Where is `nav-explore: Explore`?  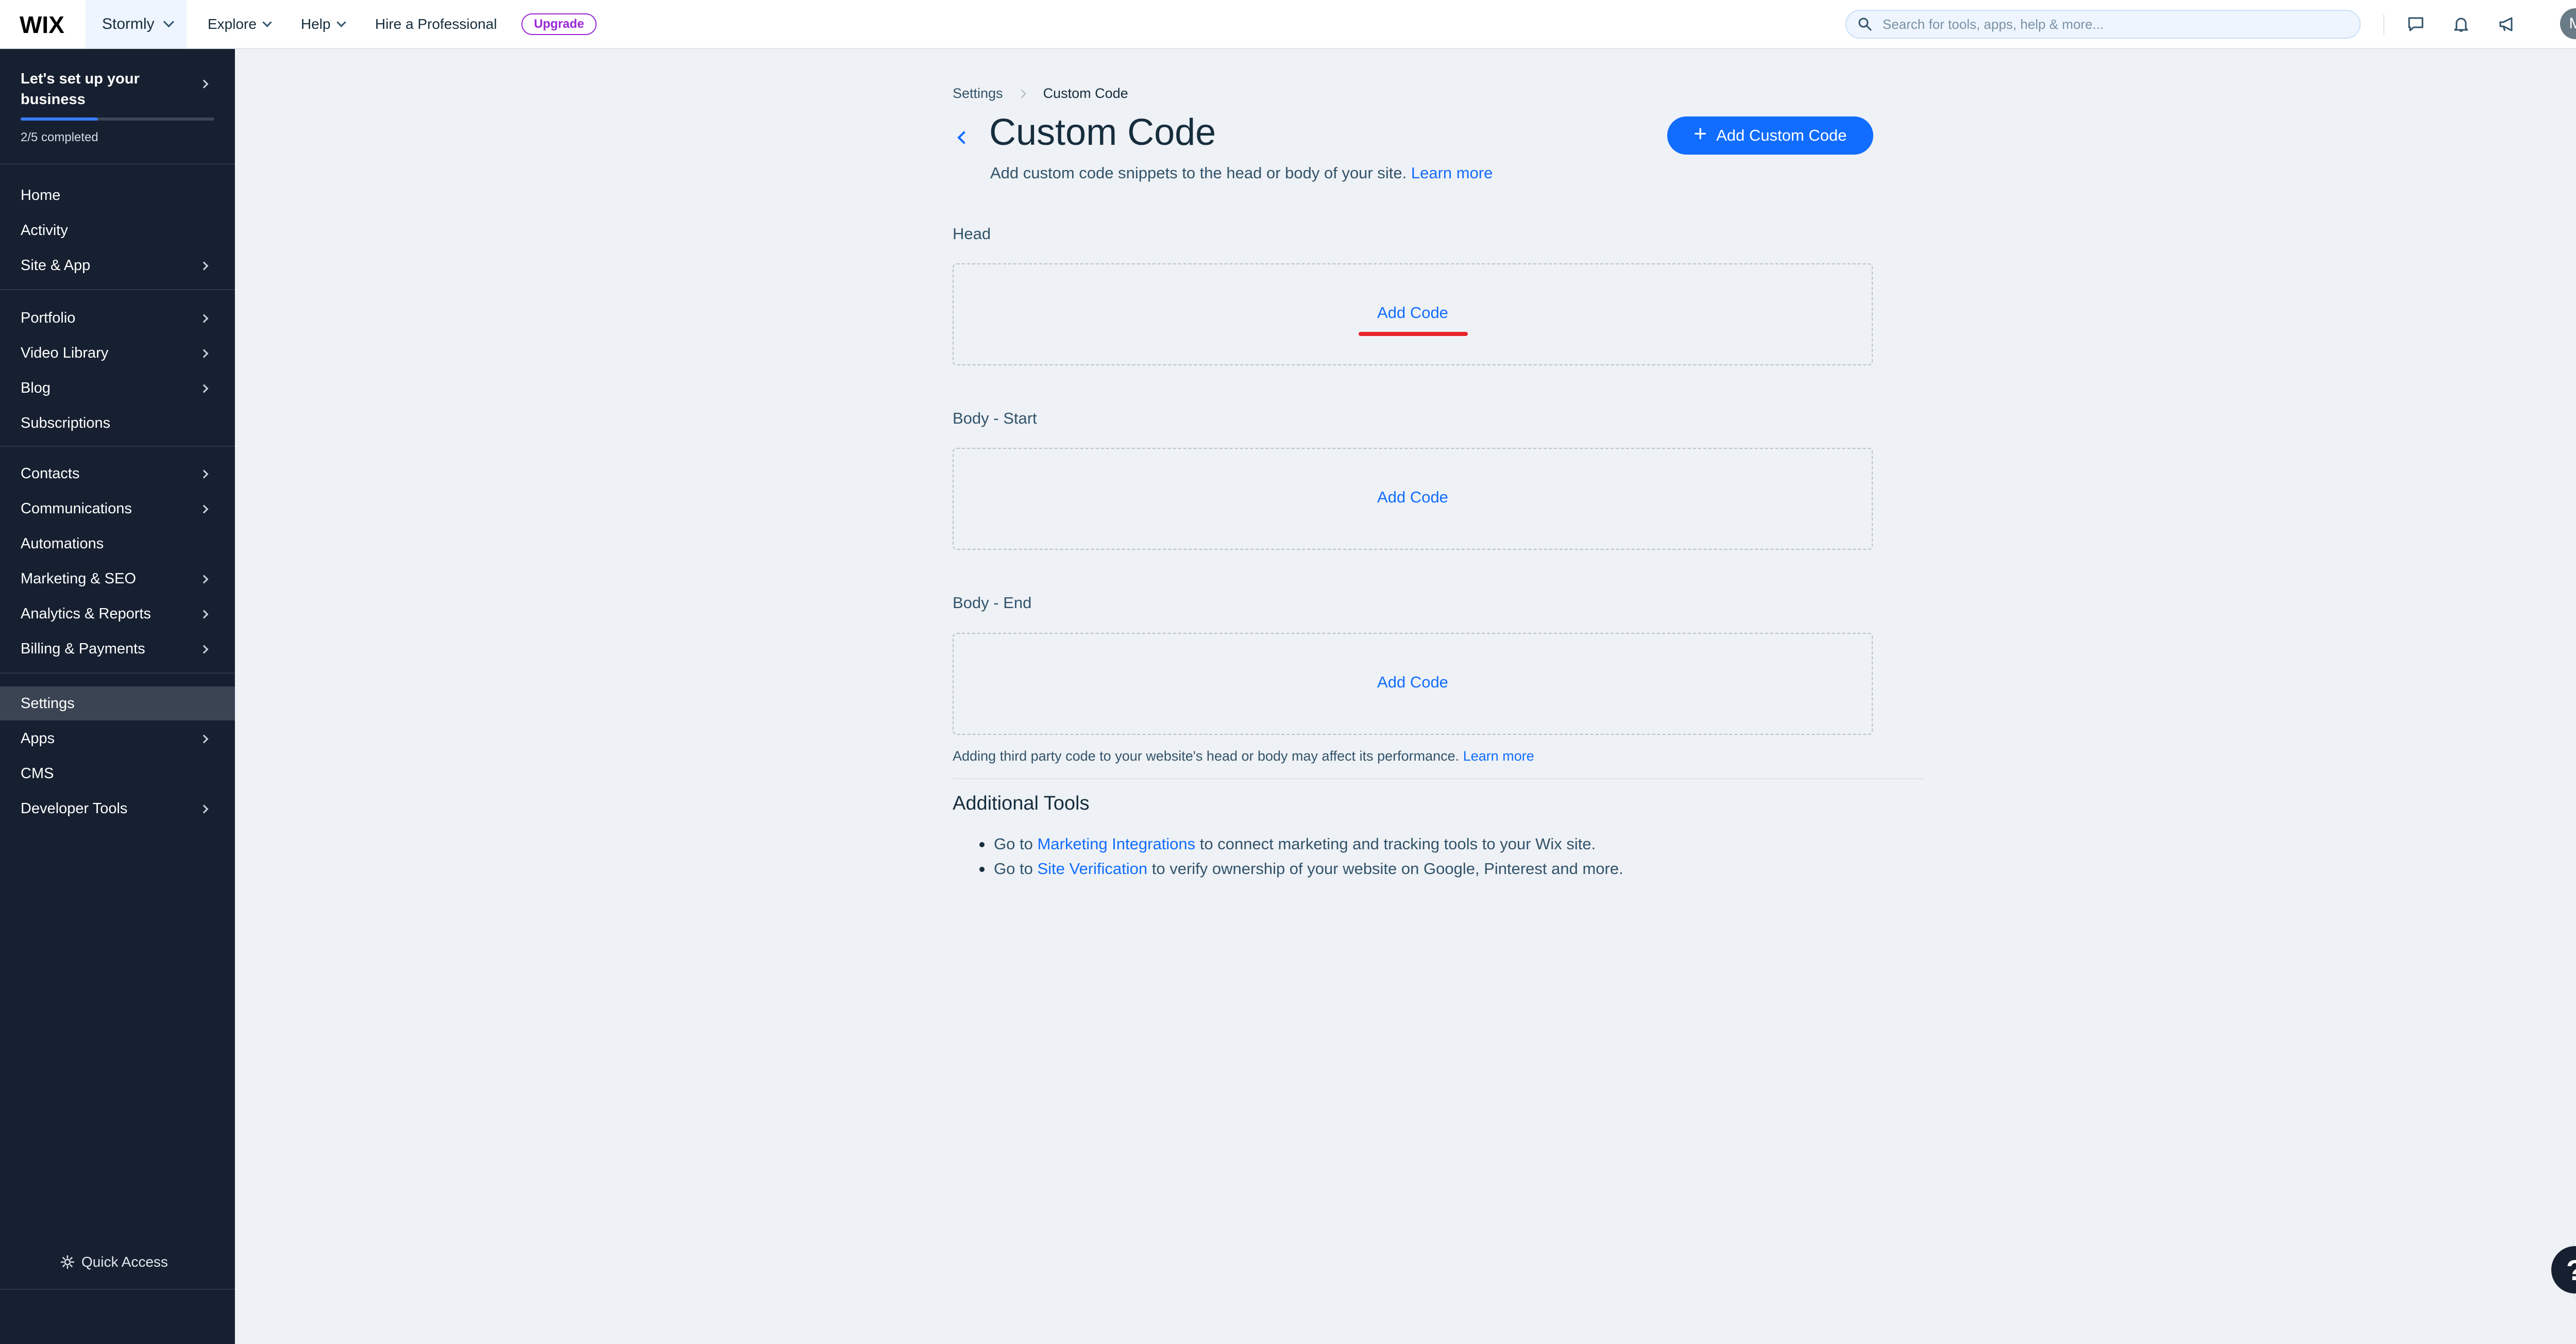 nav-explore: Explore is located at coordinates (240, 24).